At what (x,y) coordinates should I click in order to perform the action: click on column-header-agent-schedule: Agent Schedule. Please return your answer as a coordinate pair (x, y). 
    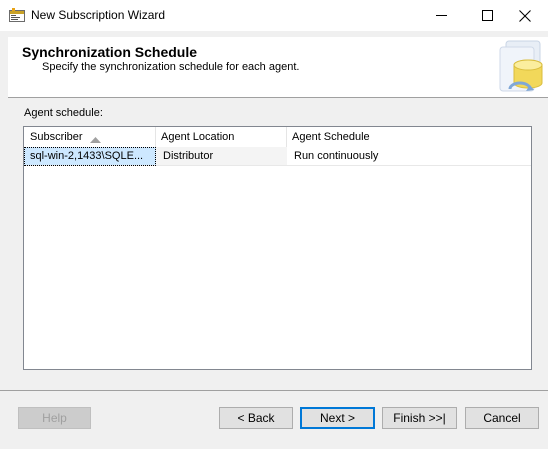
    Looking at the image, I should click on (409, 137).